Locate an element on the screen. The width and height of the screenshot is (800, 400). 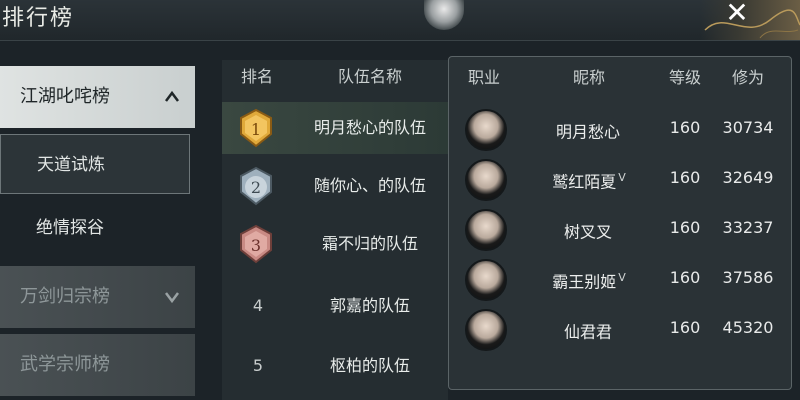
member-nickname: 仙君君 is located at coordinates (587, 332).